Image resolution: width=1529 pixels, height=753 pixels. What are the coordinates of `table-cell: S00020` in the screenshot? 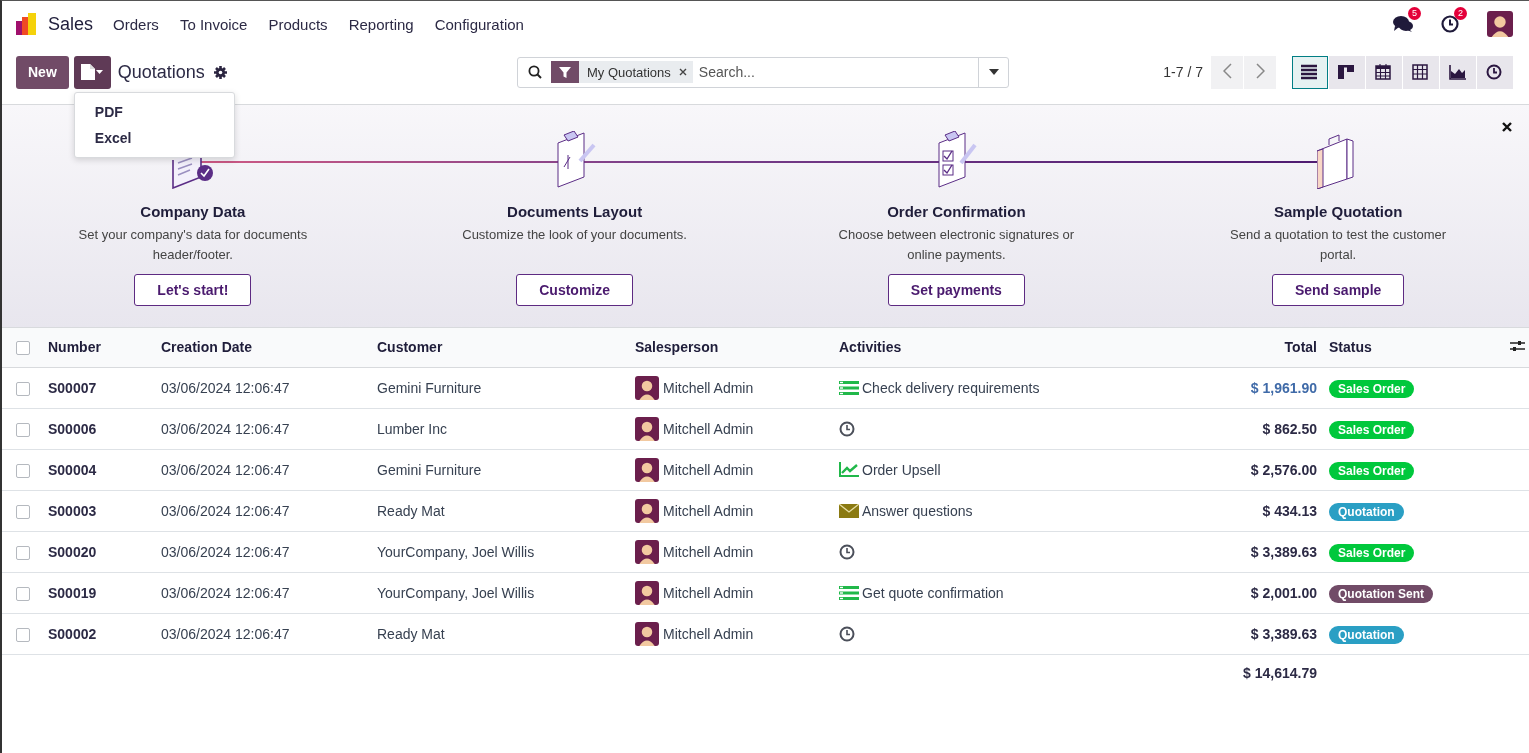 It's located at (72, 551).